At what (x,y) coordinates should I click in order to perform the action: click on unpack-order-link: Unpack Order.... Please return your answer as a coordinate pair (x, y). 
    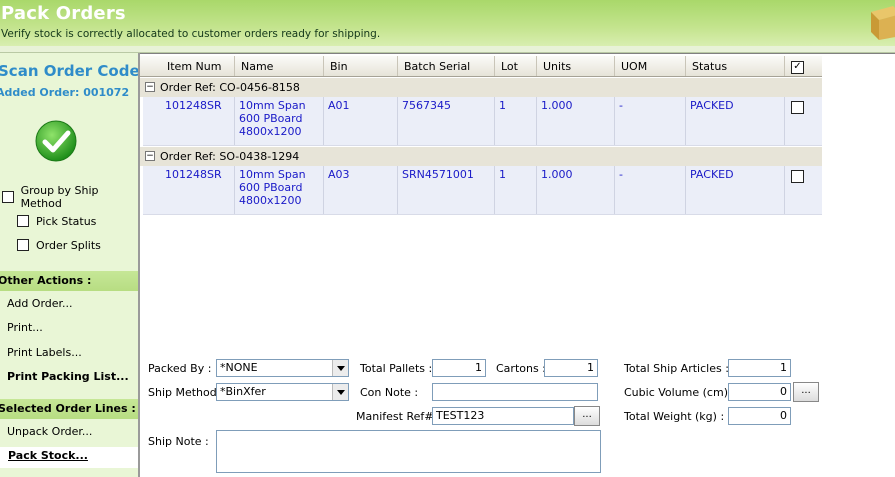
    Looking at the image, I should click on (49, 431).